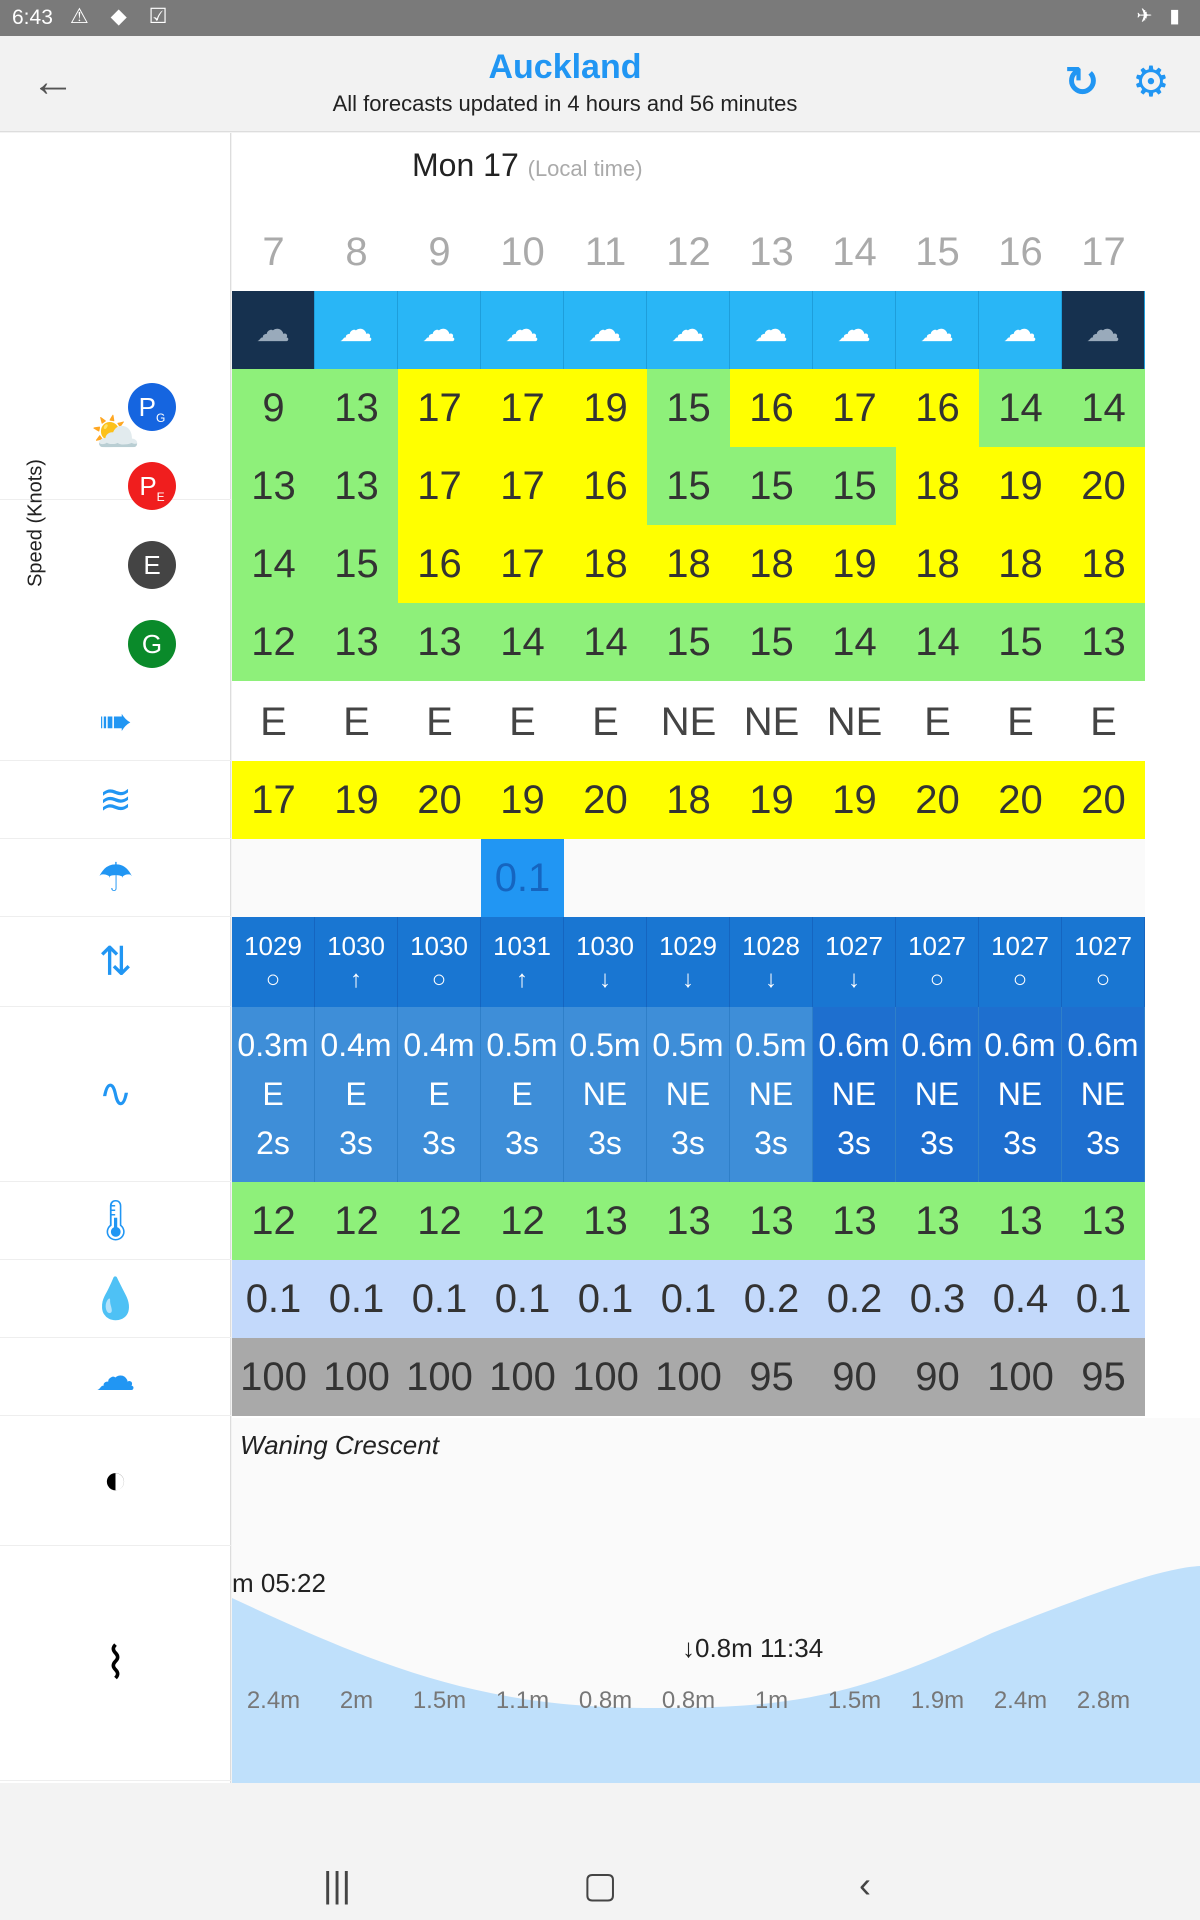 This screenshot has height=1920, width=1200. What do you see at coordinates (273, 1221) in the screenshot?
I see `temperature-cell: 12` at bounding box center [273, 1221].